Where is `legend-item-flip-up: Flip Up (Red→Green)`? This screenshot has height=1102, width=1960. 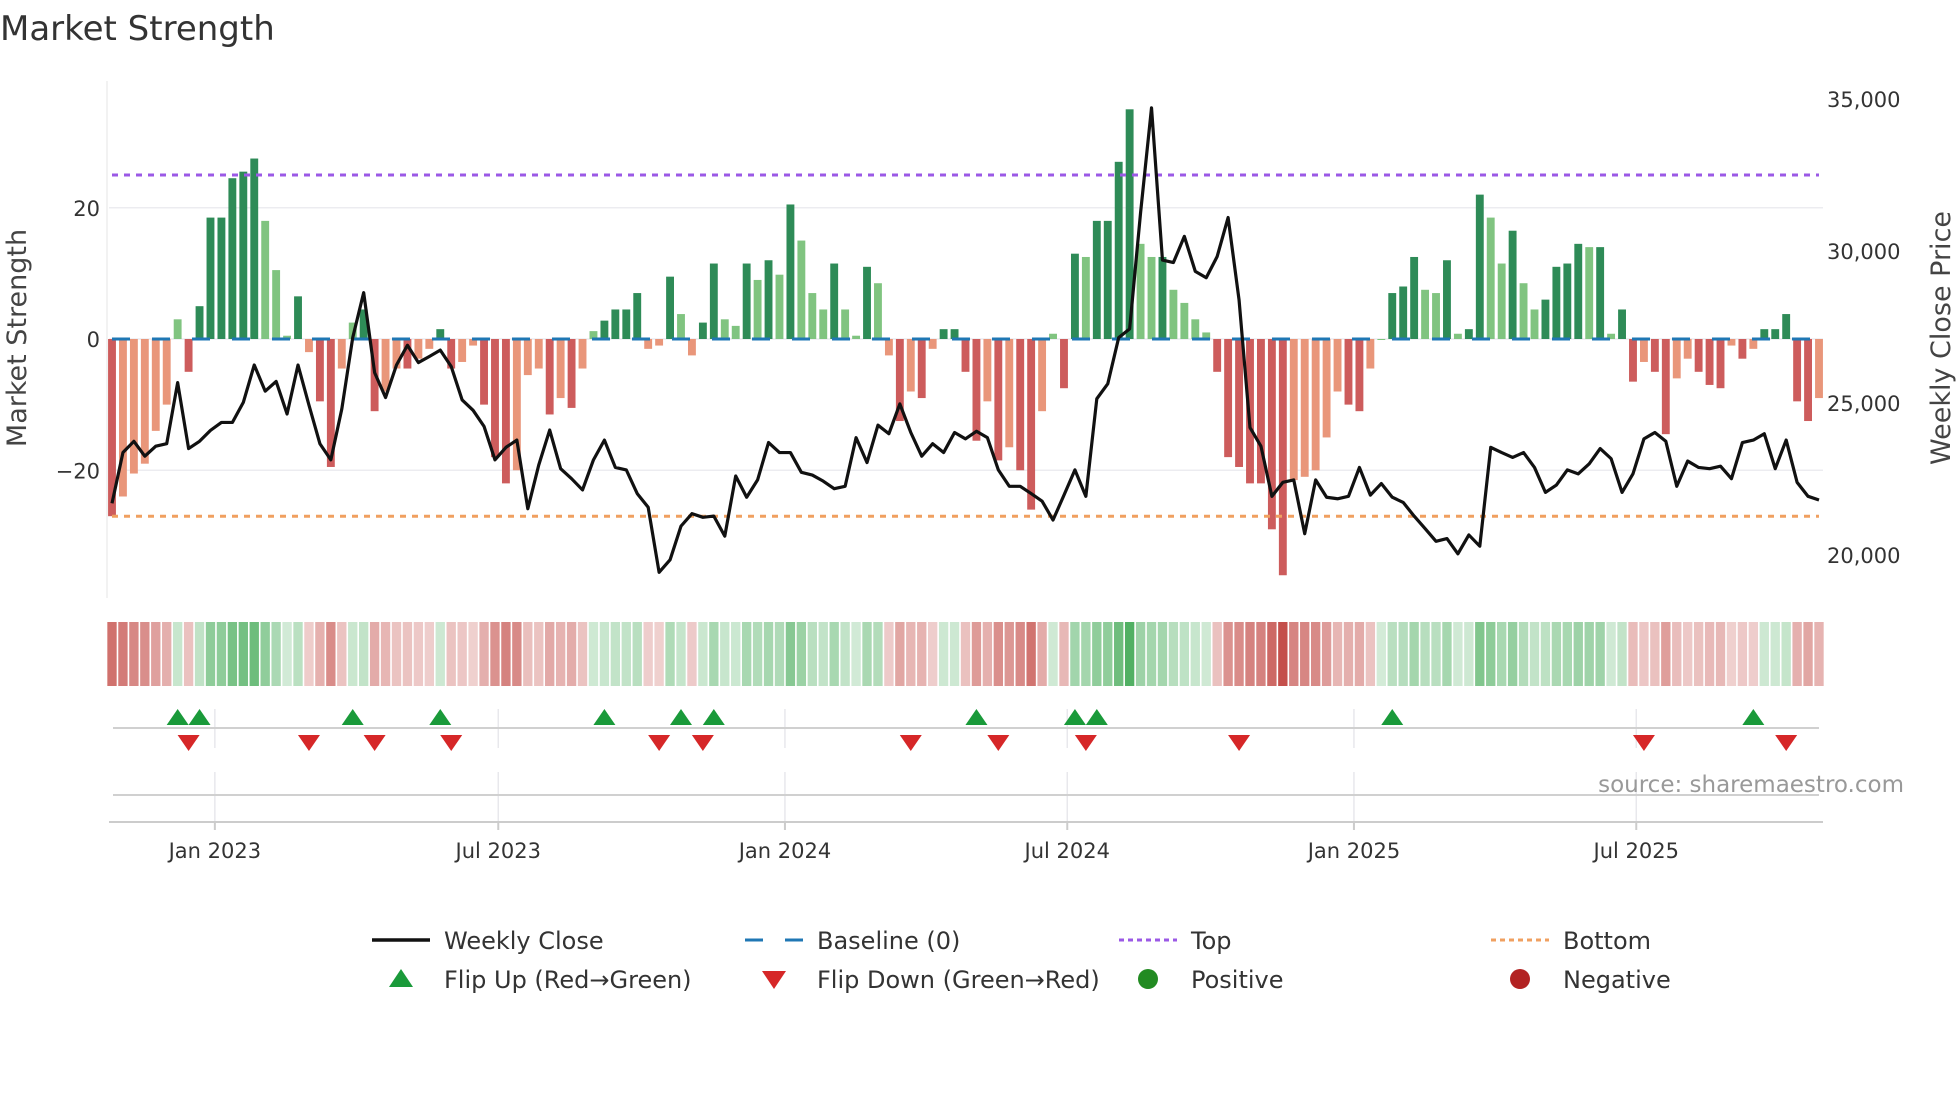 legend-item-flip-up: Flip Up (Red→Green) is located at coordinates (540, 980).